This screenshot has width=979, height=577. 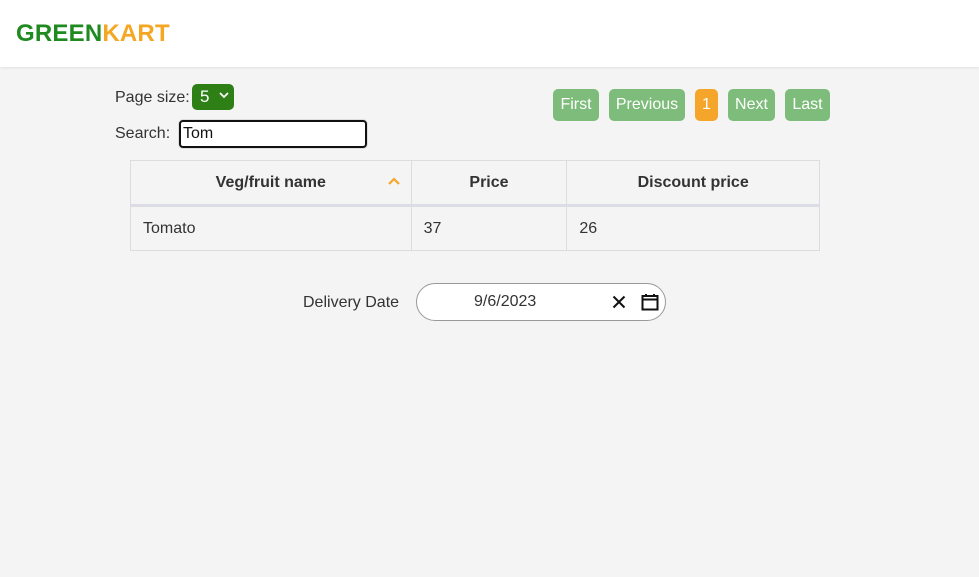 What do you see at coordinates (576, 105) in the screenshot?
I see `first-page-button: First` at bounding box center [576, 105].